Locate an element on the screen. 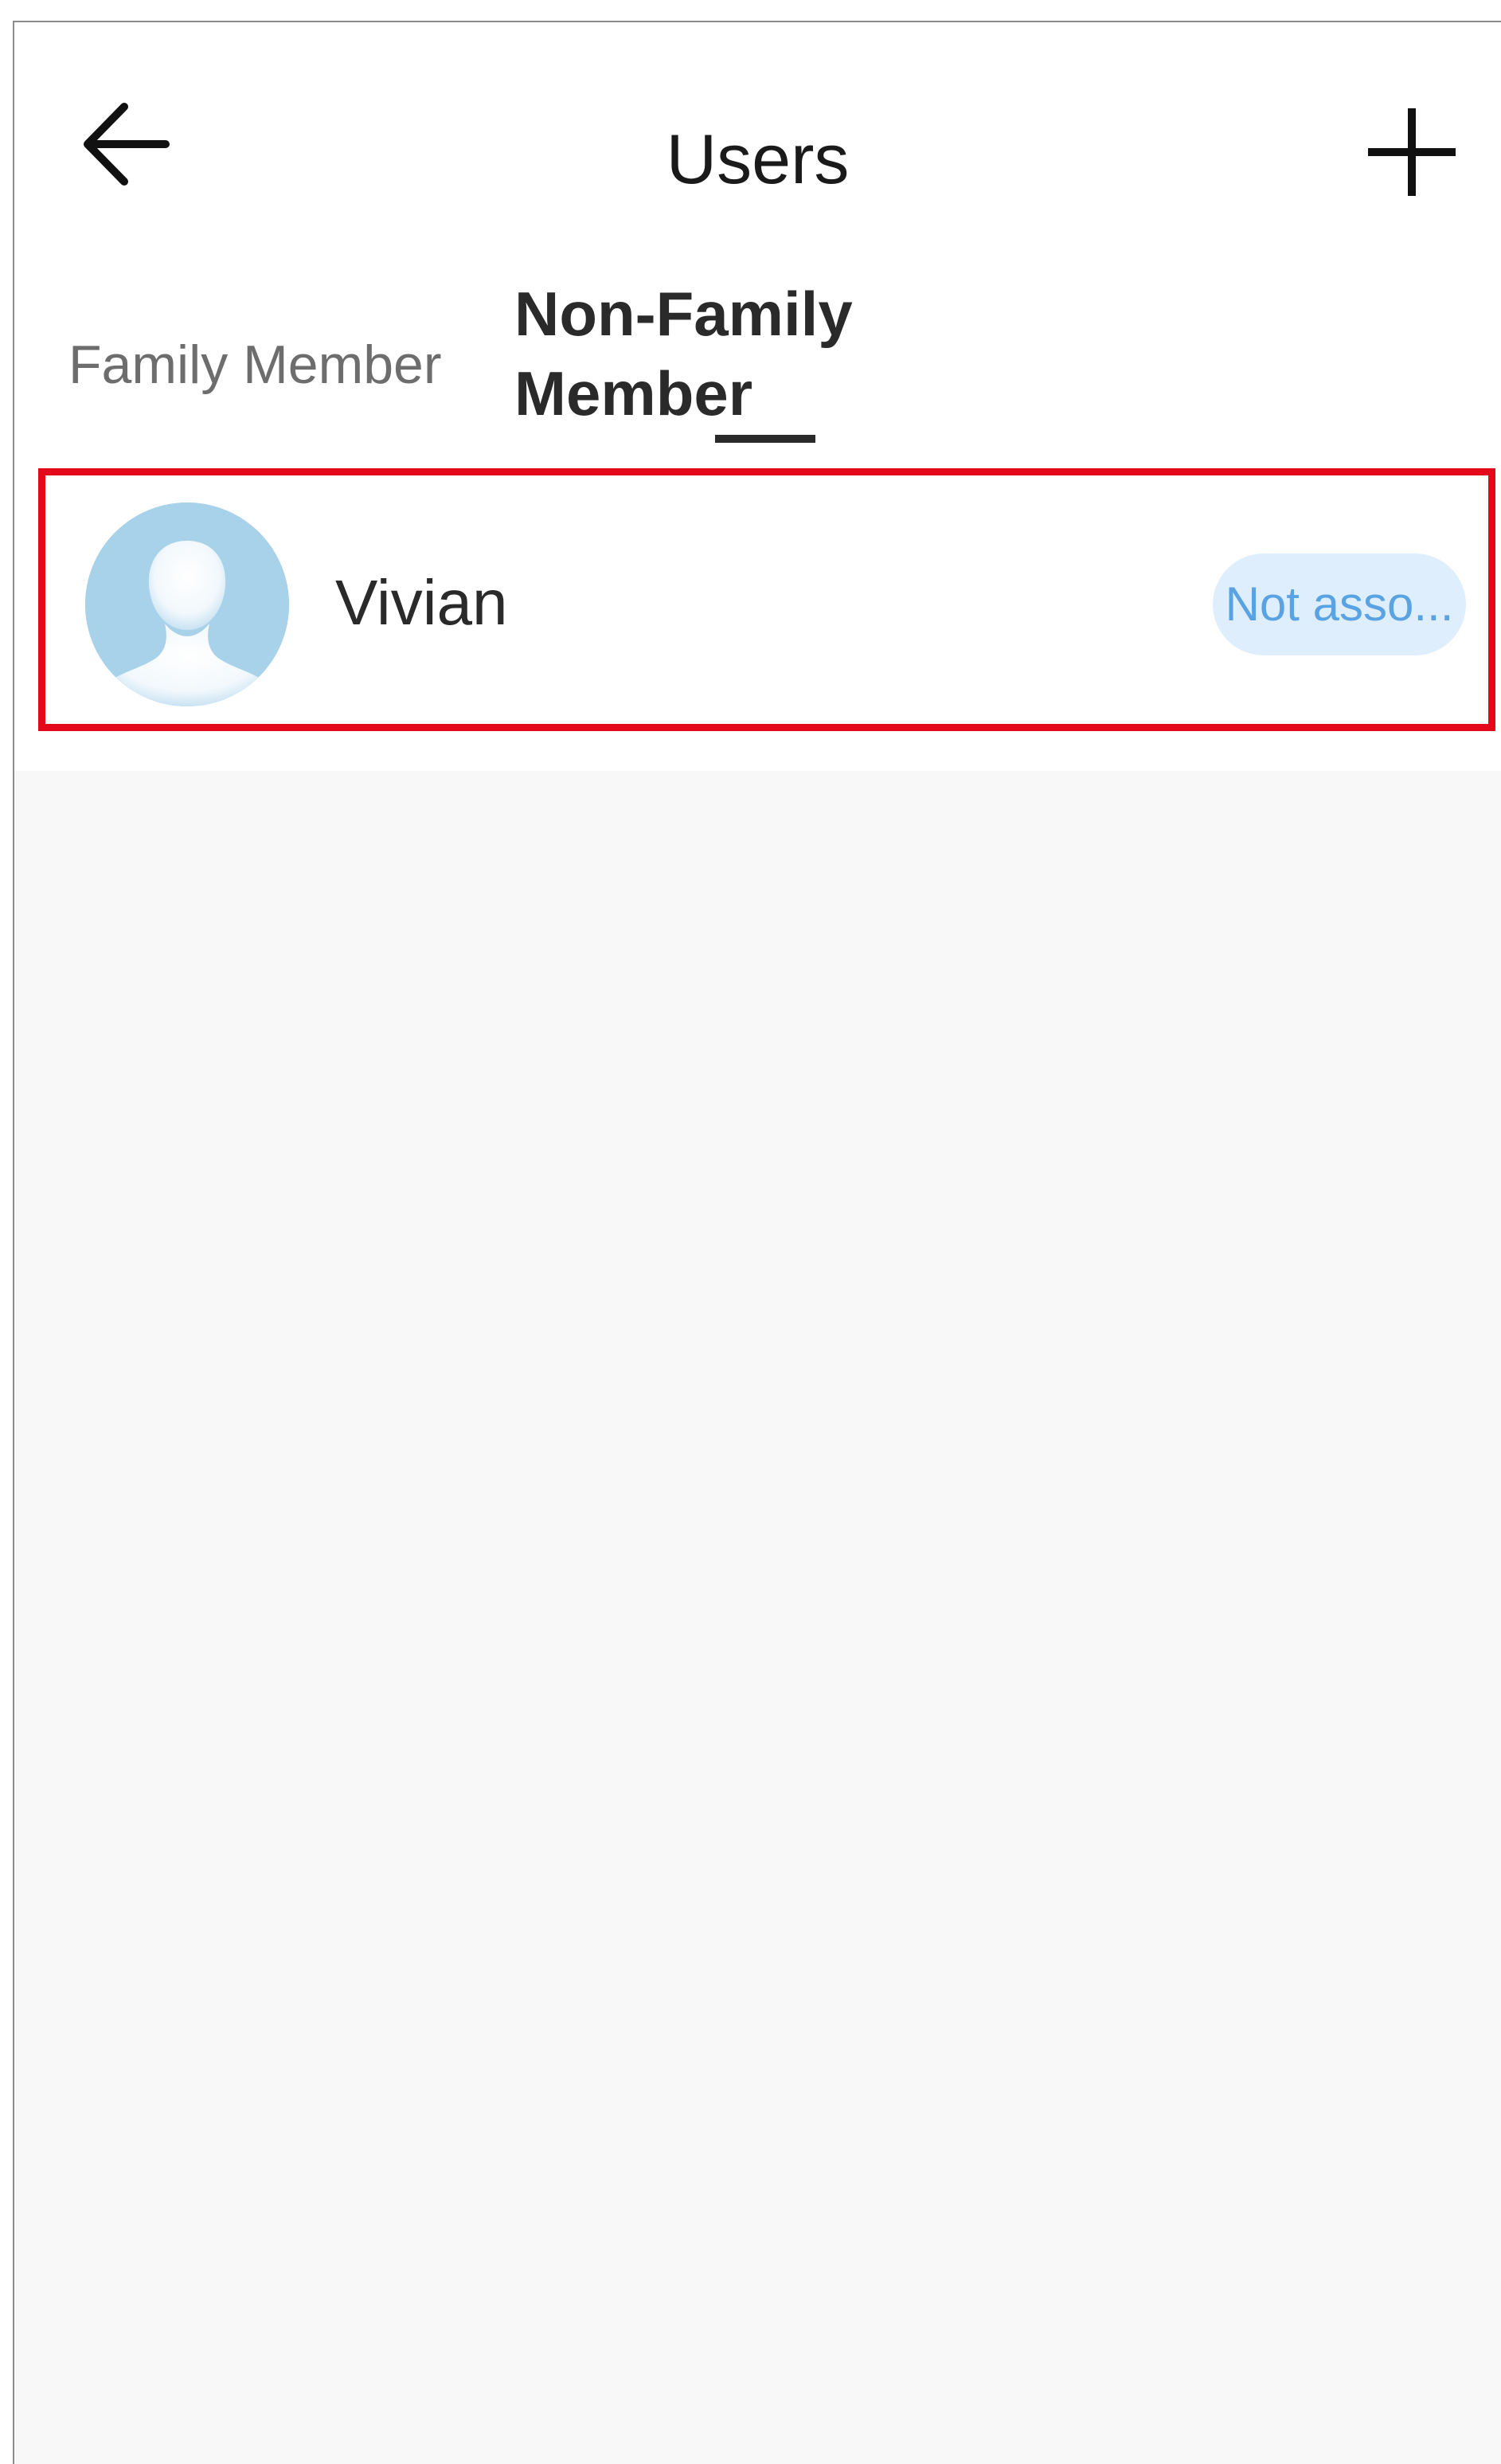  default-avatar-icon is located at coordinates (187, 604).